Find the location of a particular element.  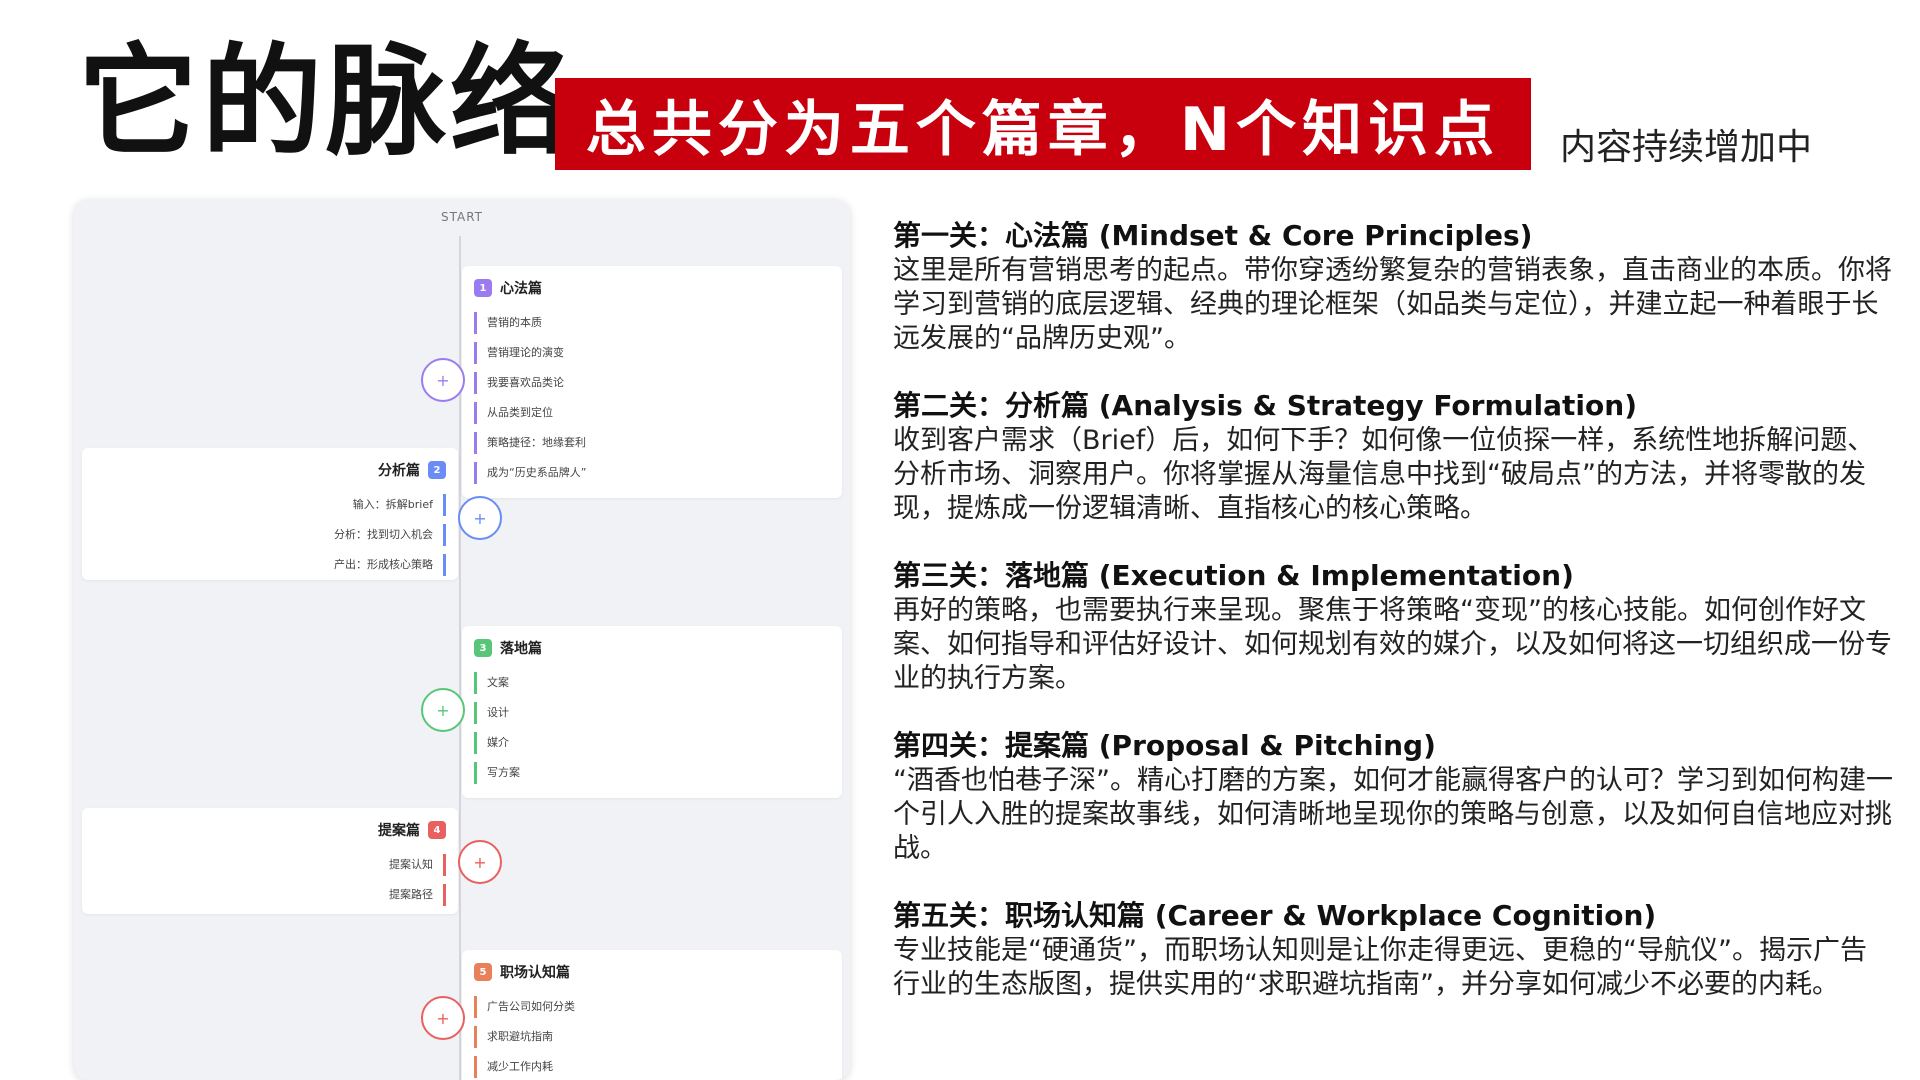

node-item: 文案 is located at coordinates (658, 683).